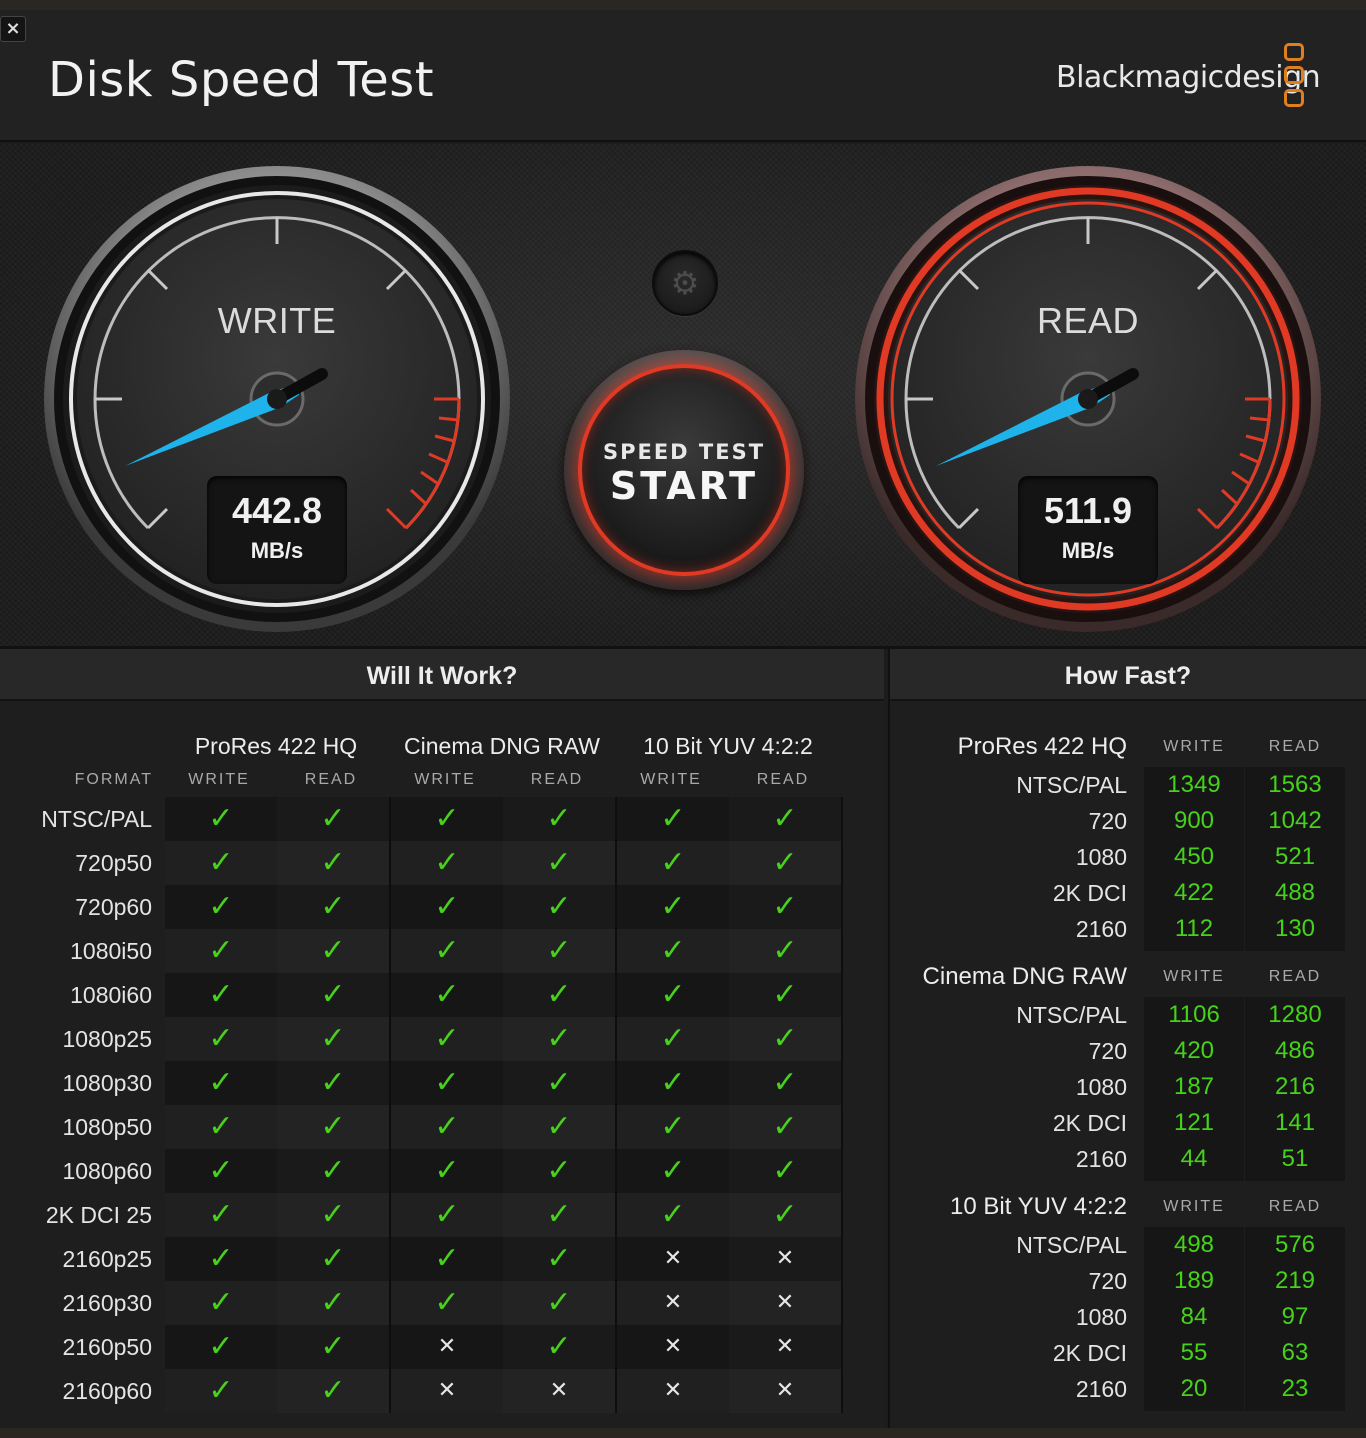 This screenshot has height=1438, width=1366. I want to click on write-fps-value: 450, so click(1194, 856).